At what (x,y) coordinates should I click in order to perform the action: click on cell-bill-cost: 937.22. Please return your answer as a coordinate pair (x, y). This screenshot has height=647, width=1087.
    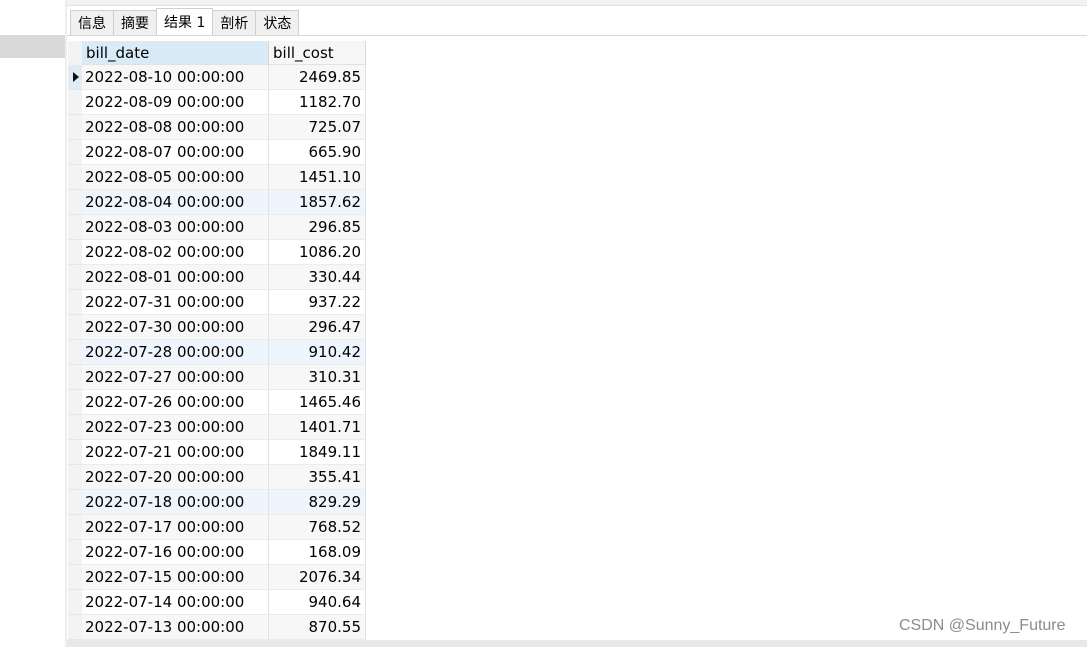
    Looking at the image, I should click on (317, 302).